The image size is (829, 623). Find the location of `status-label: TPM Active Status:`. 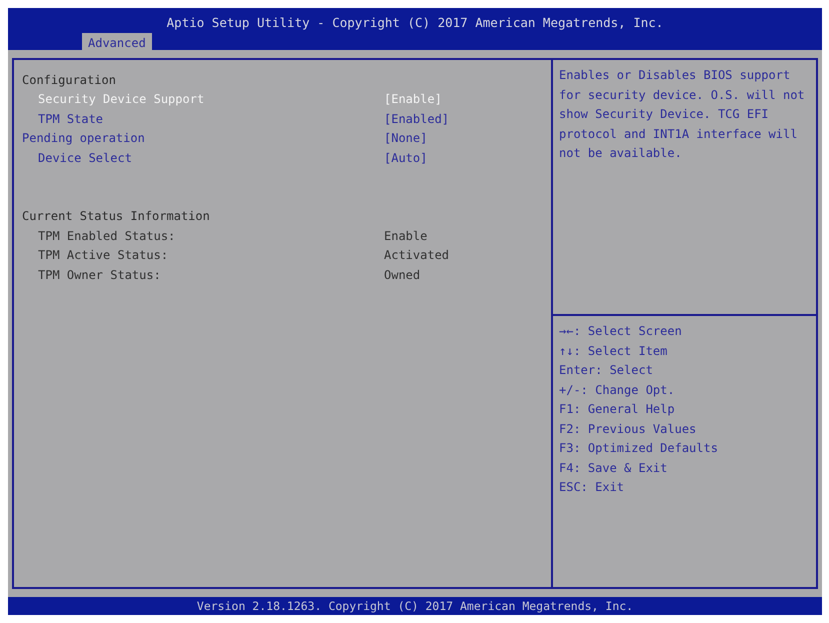

status-label: TPM Active Status: is located at coordinates (102, 255).